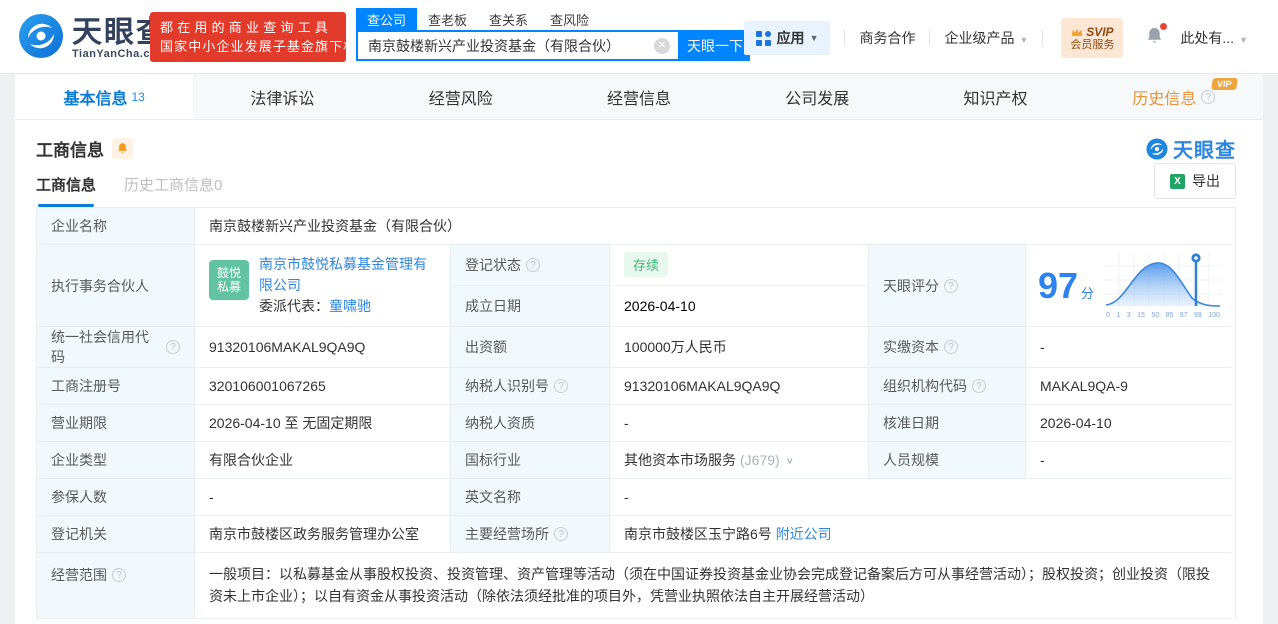  I want to click on tab-basic-info-label: 基本信息, so click(95, 99).